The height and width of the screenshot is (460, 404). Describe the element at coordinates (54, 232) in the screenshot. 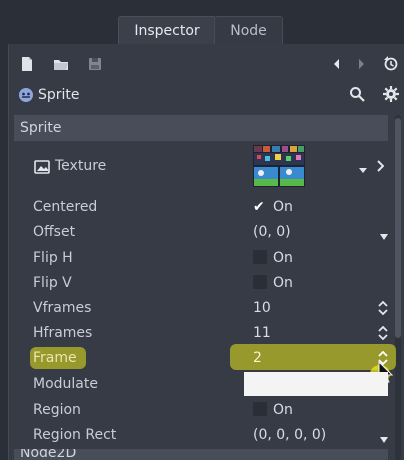

I see `offset-label: Offset` at that location.